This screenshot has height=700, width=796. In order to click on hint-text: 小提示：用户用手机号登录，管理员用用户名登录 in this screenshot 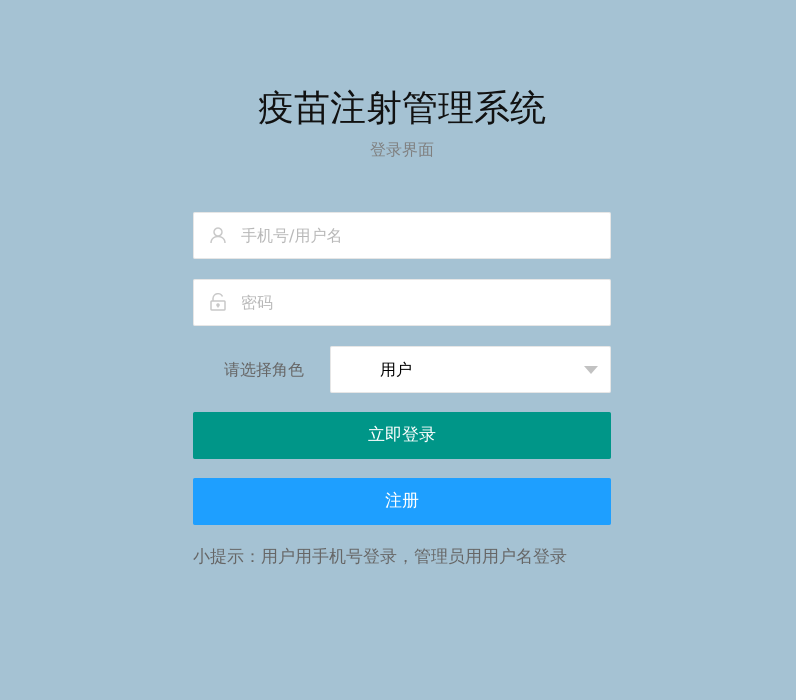, I will do `click(380, 557)`.